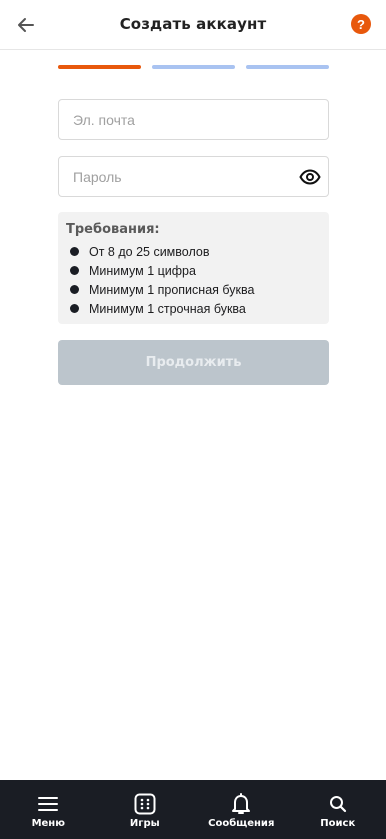  I want to click on progress-steps, so click(193, 67).